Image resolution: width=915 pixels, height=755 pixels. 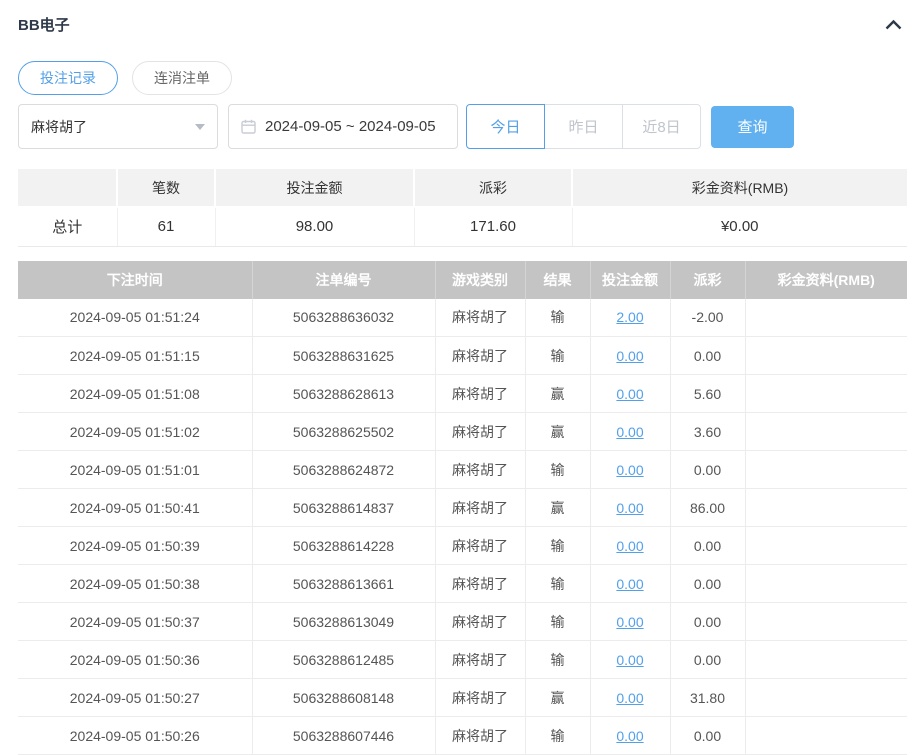 I want to click on quick-range-group: 今日 昨日 近8日, so click(x=583, y=126).